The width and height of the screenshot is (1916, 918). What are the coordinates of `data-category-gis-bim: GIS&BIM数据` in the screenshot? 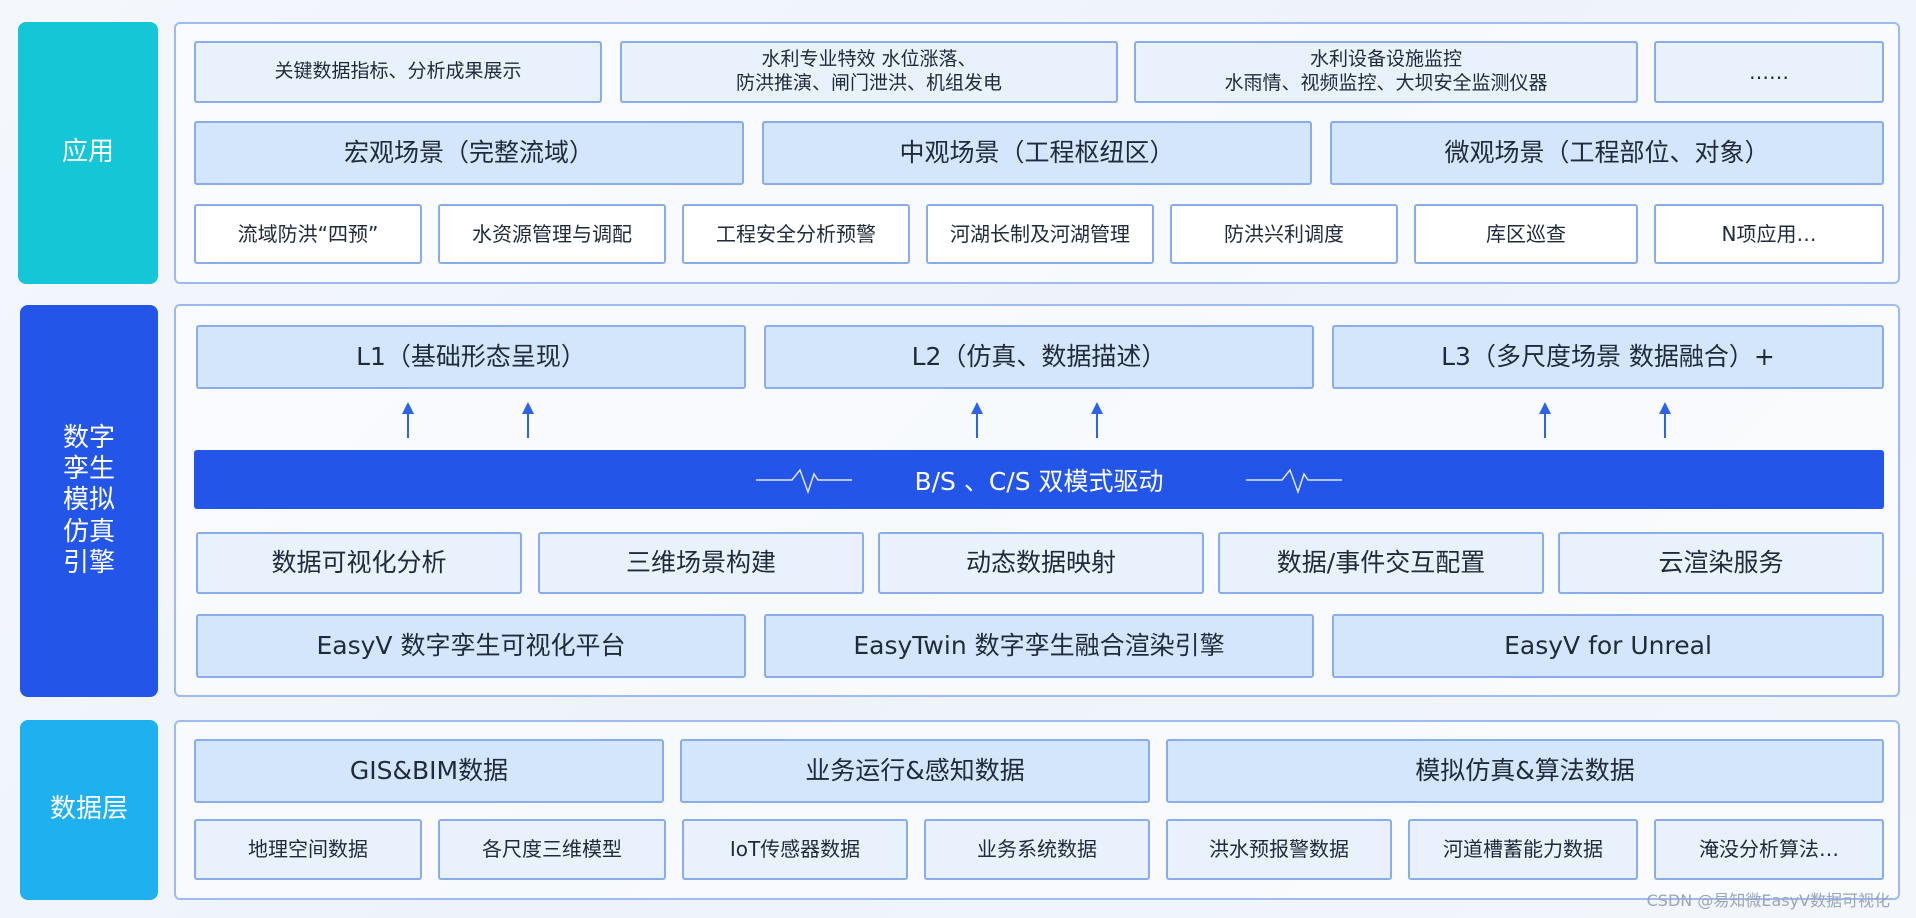 It's located at (429, 771).